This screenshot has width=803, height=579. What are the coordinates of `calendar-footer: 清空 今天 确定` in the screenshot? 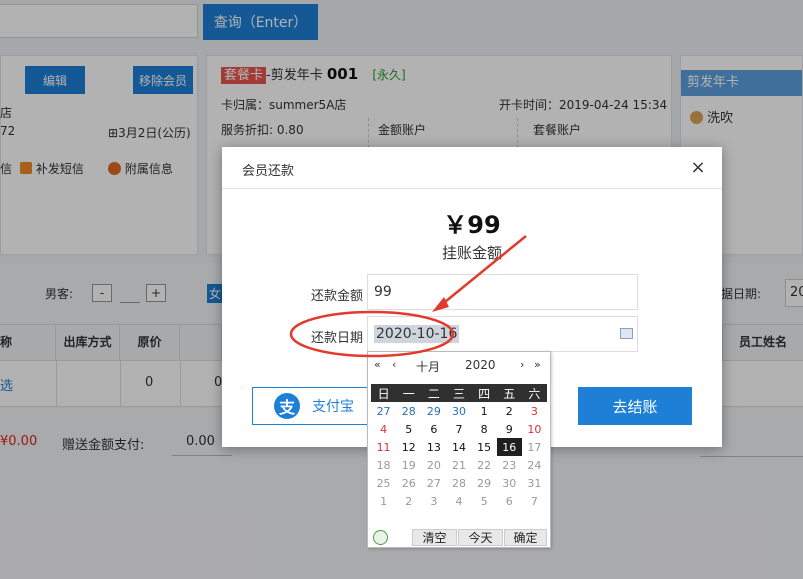 It's located at (459, 537).